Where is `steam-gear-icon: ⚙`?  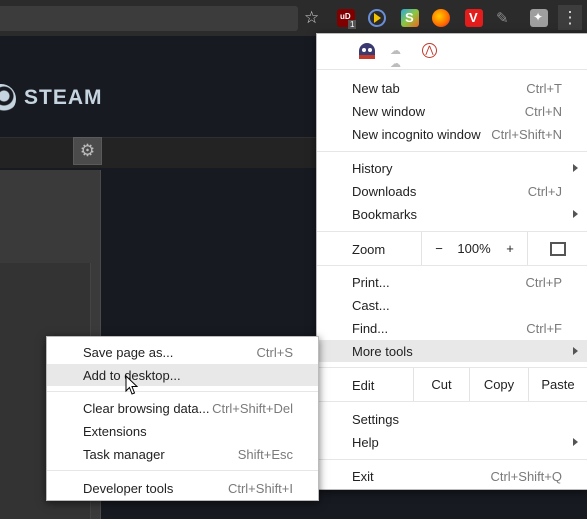
steam-gear-icon: ⚙ is located at coordinates (87, 151).